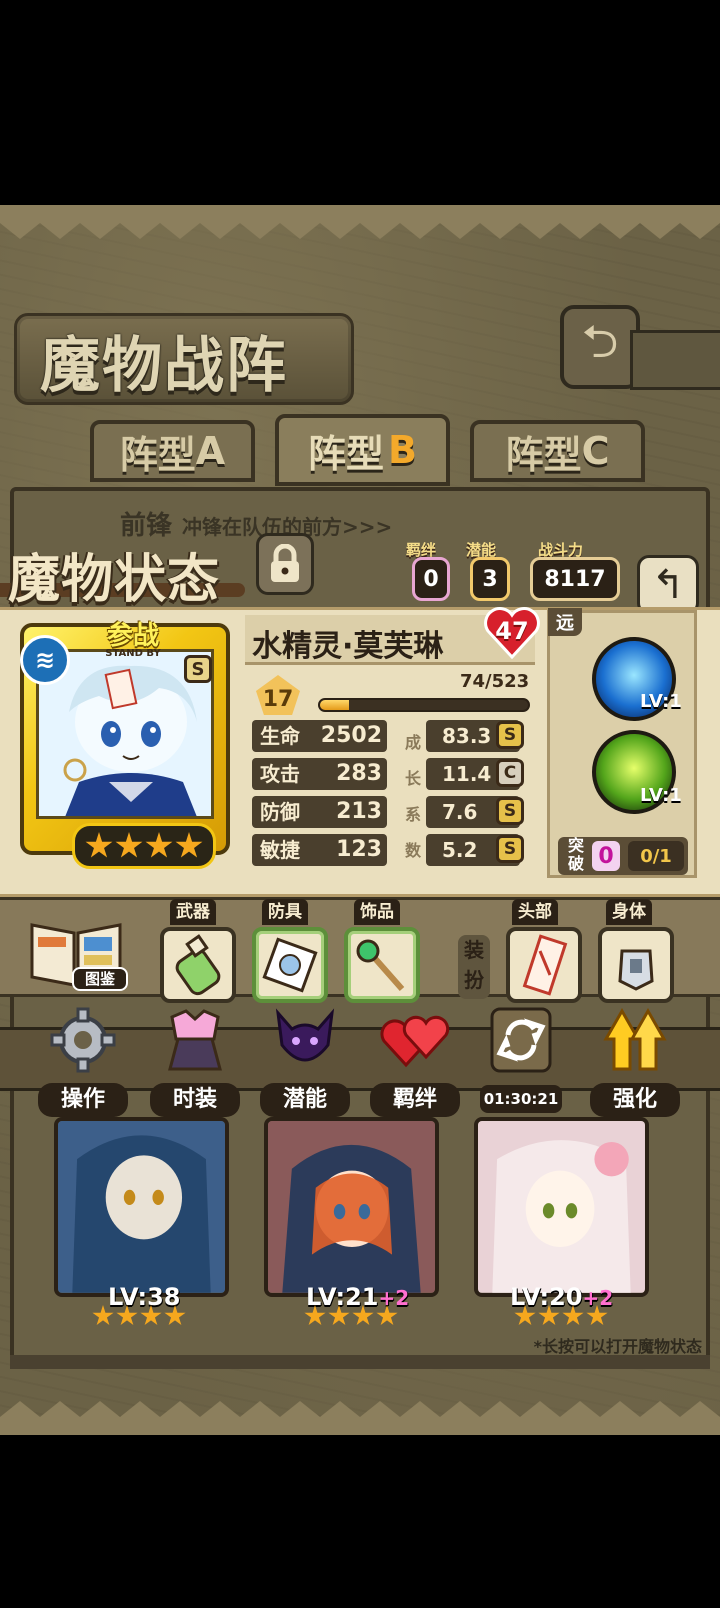 This screenshot has width=720, height=1608. What do you see at coordinates (359, 811) in the screenshot?
I see `stat-value: 213` at bounding box center [359, 811].